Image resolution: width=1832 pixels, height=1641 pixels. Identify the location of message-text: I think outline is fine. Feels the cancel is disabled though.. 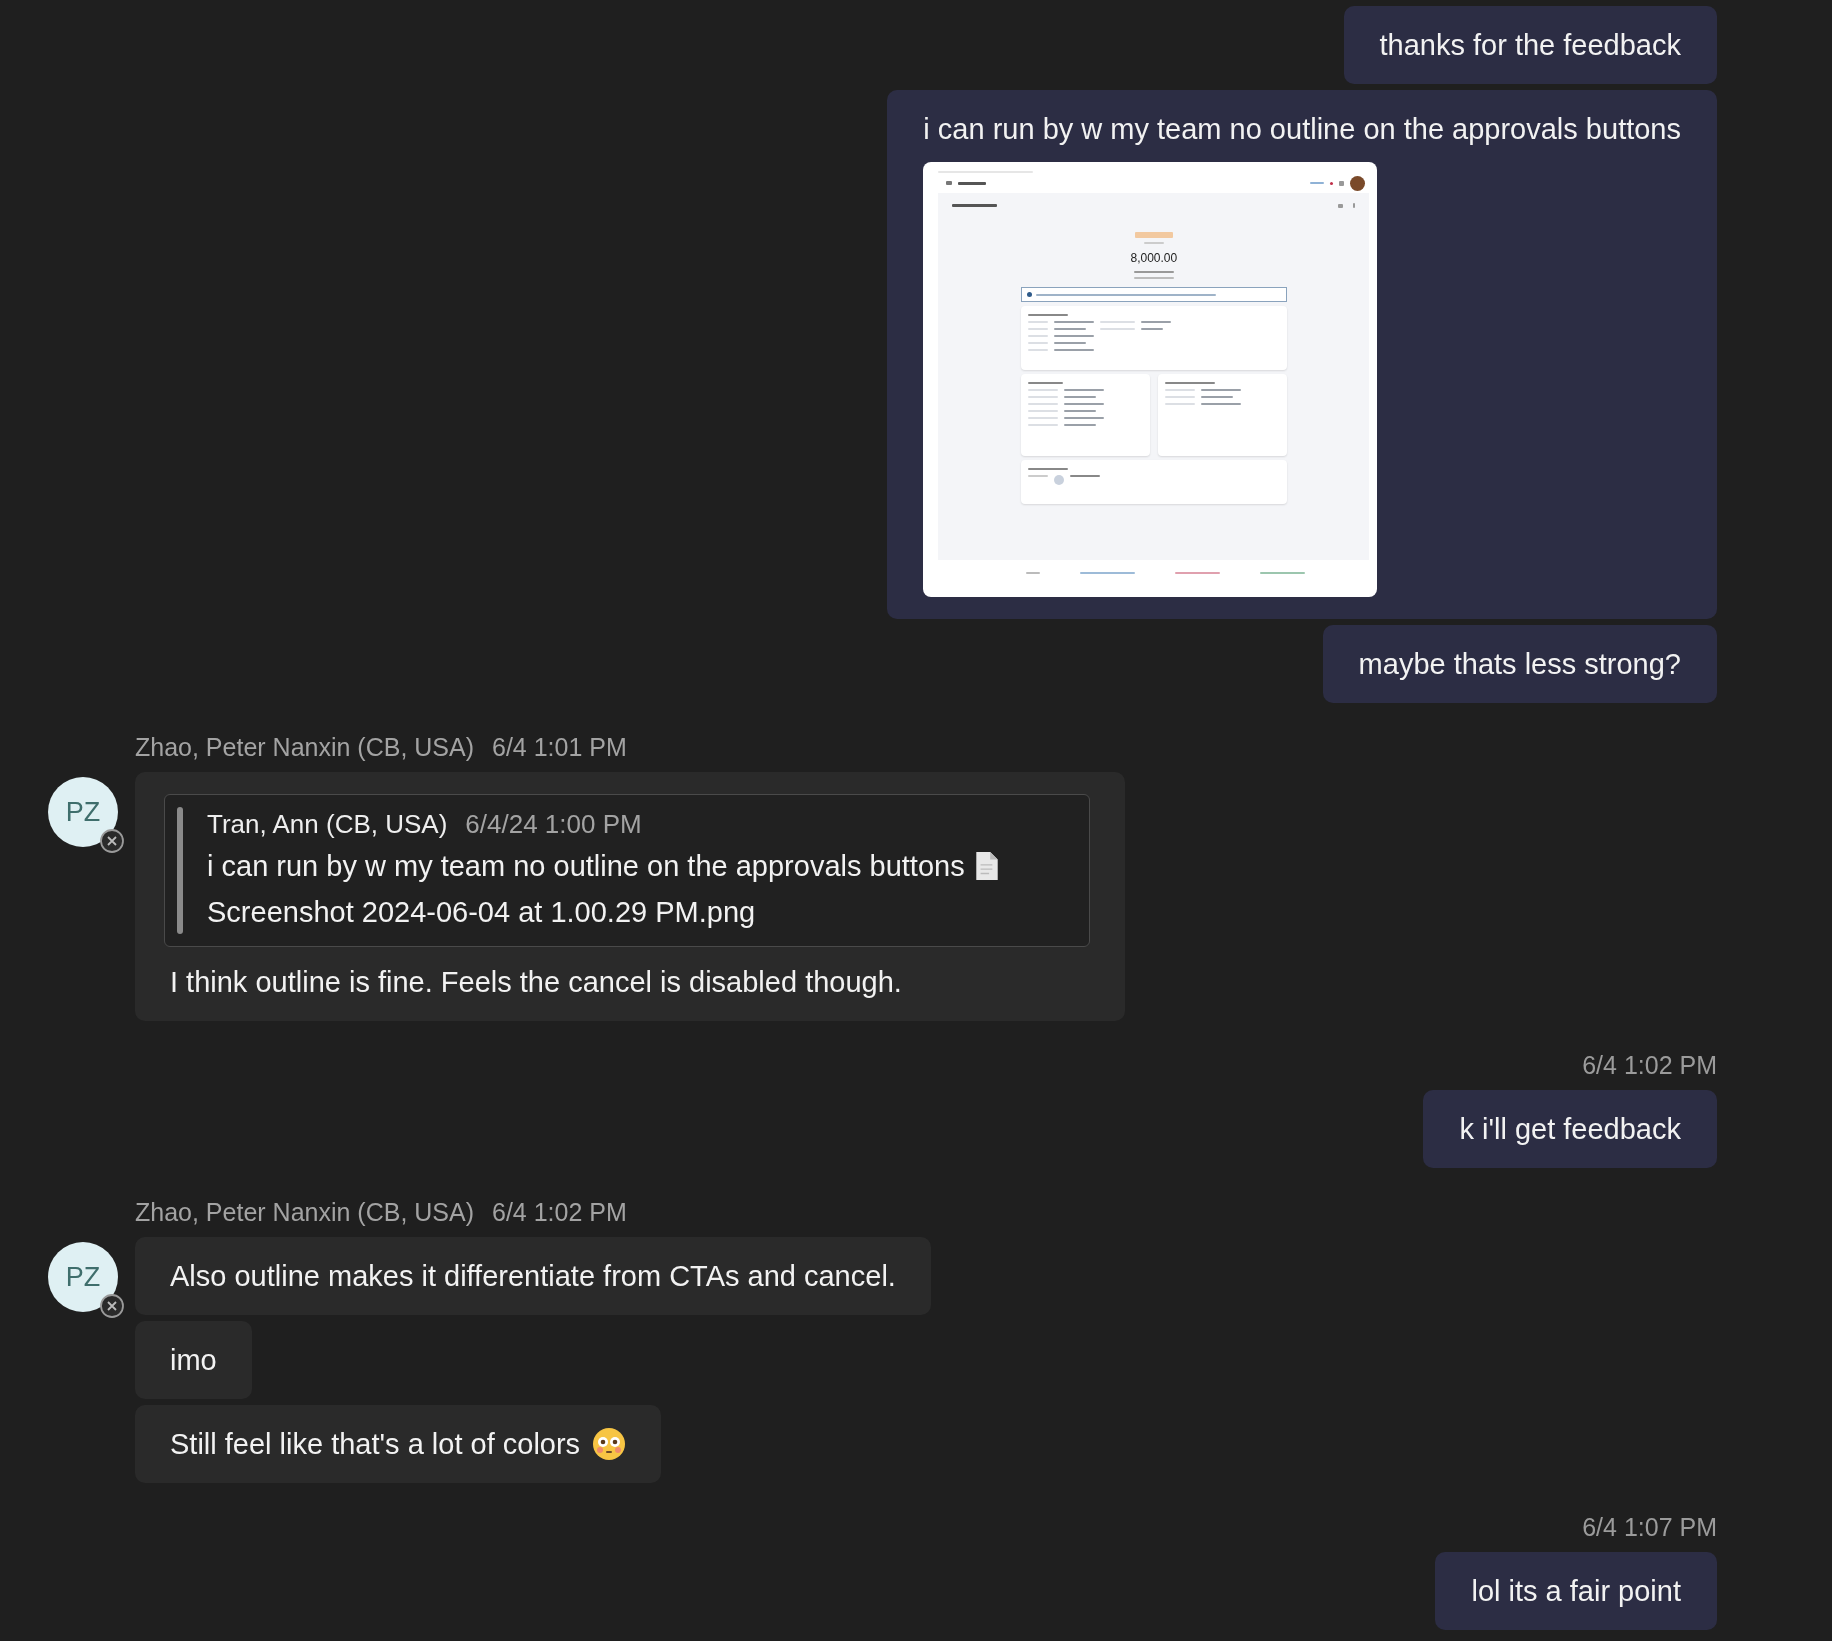
(536, 982).